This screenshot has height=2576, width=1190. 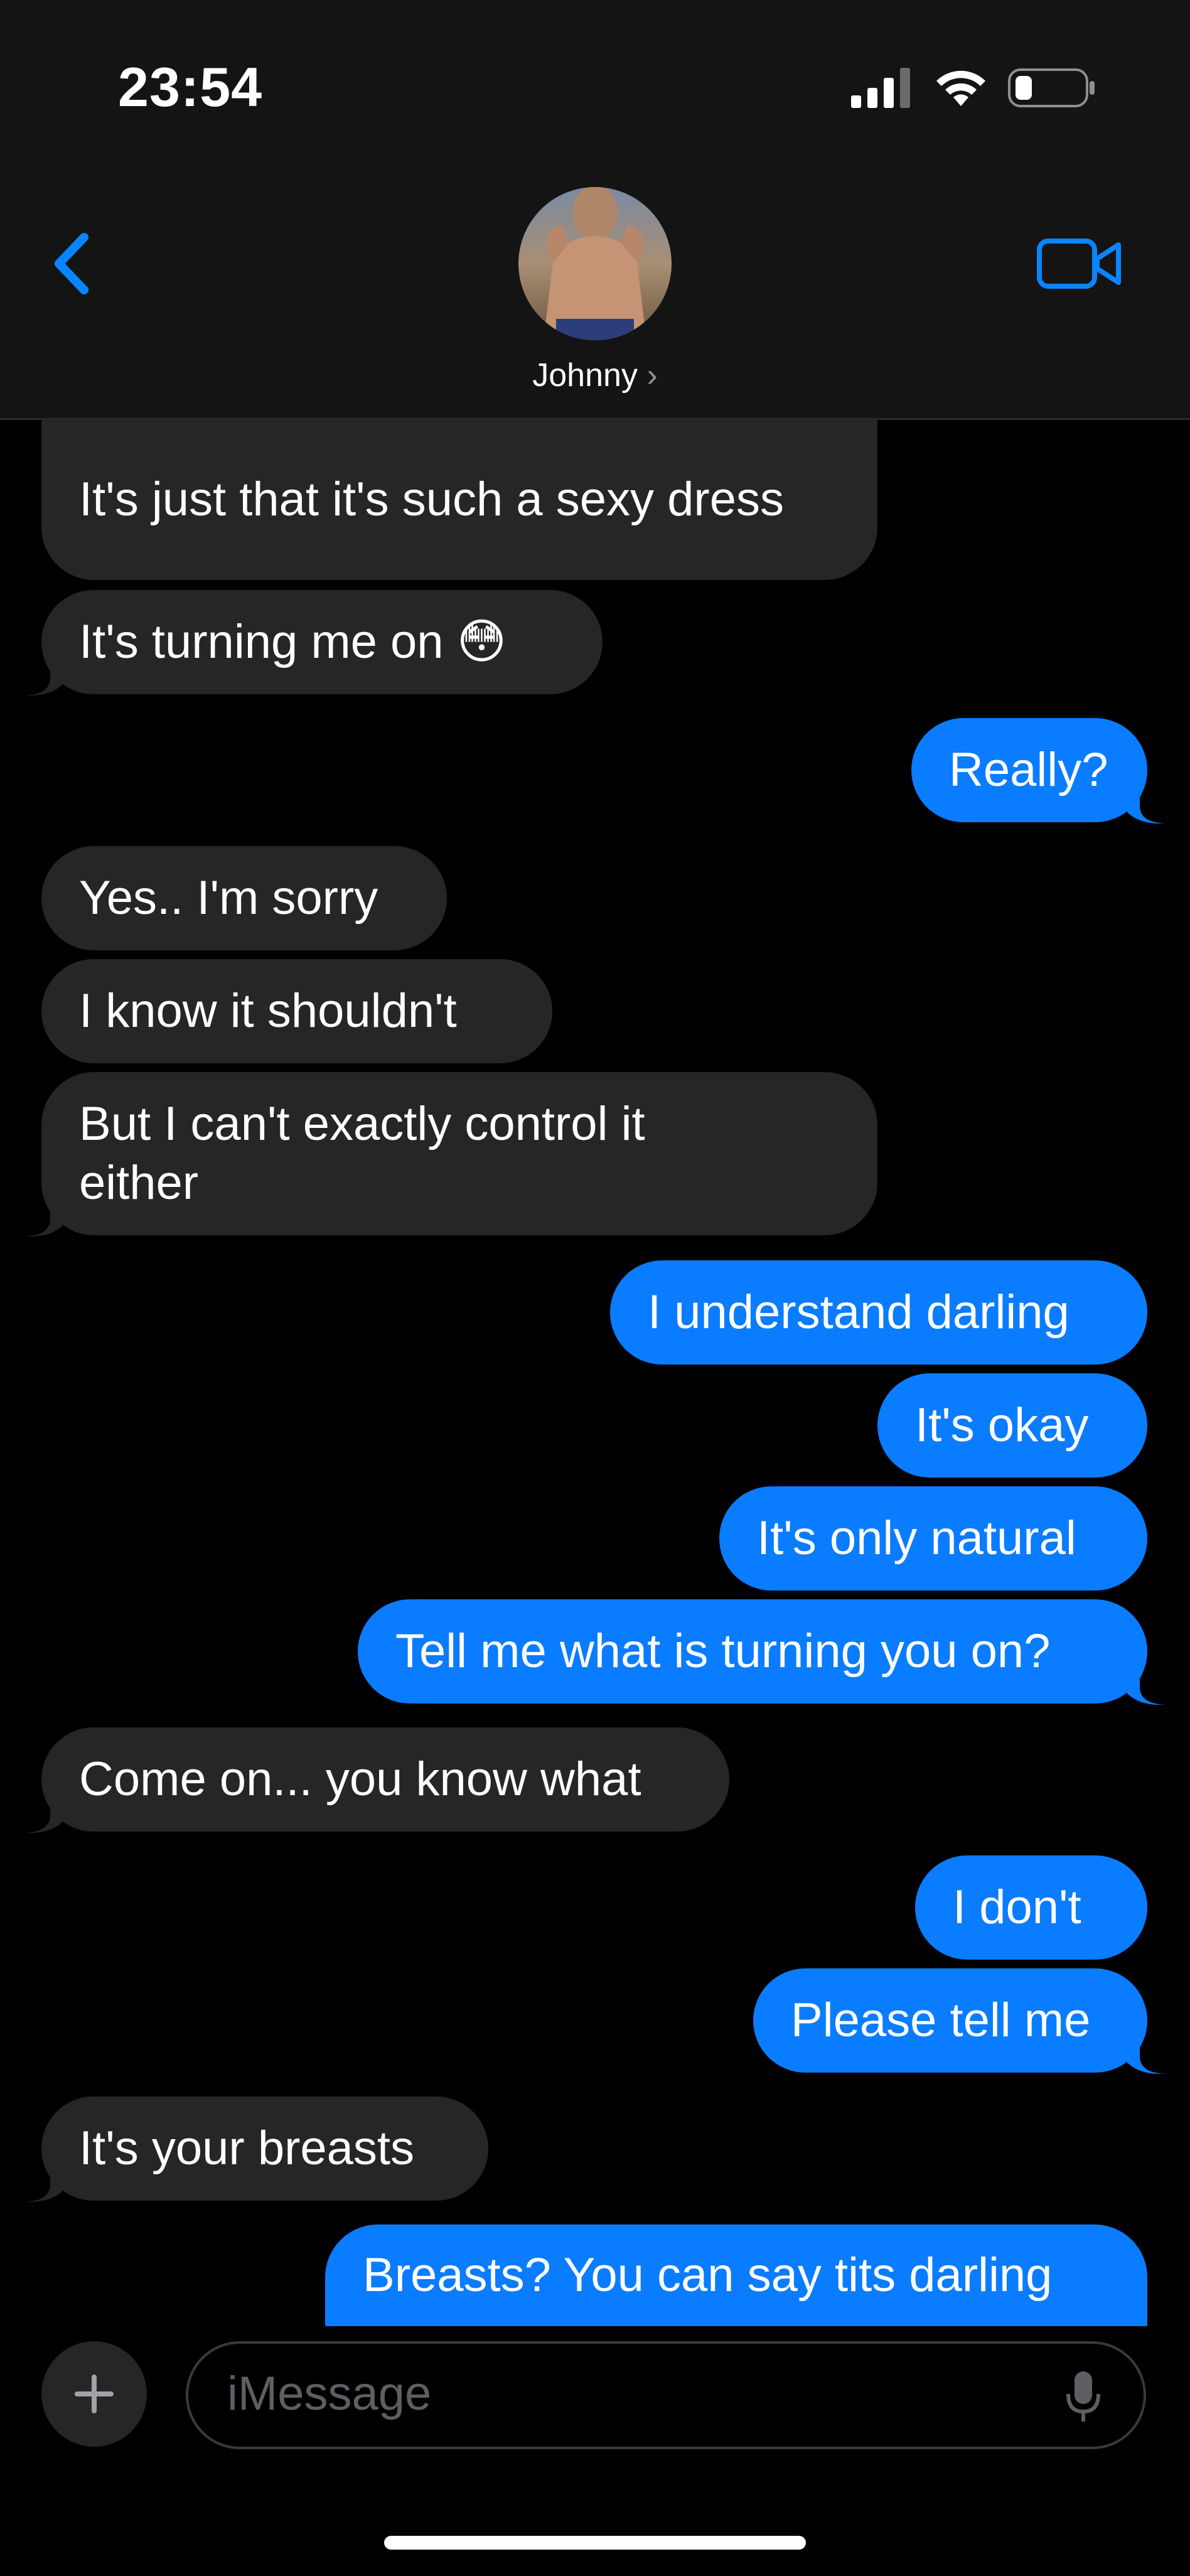 What do you see at coordinates (960, 88) in the screenshot?
I see `wifi-icon` at bounding box center [960, 88].